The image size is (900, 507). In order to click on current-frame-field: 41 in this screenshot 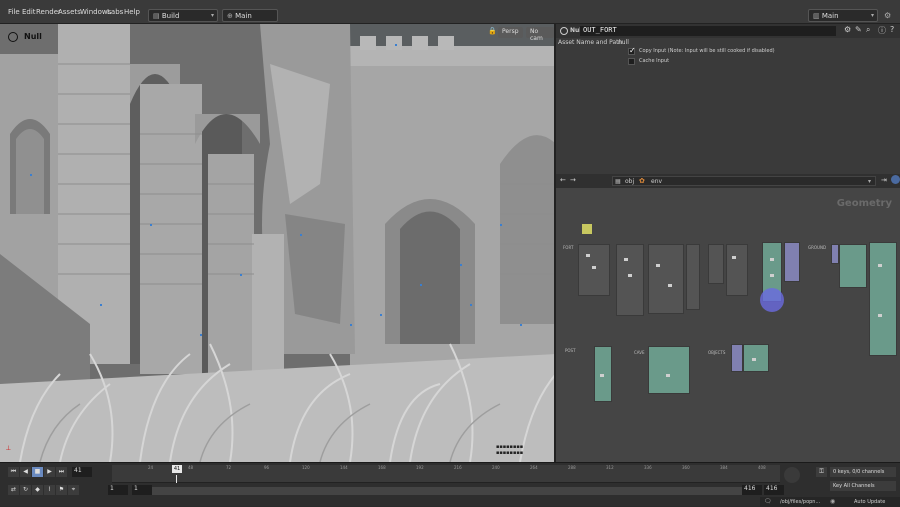, I will do `click(82, 472)`.